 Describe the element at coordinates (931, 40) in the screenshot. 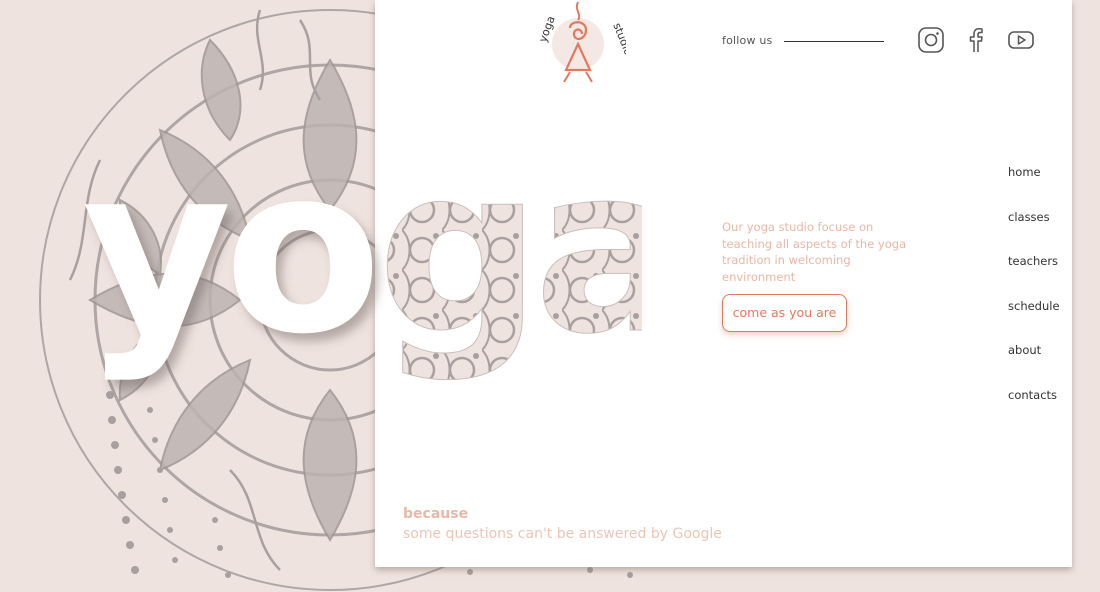

I see `instagram-icon` at that location.